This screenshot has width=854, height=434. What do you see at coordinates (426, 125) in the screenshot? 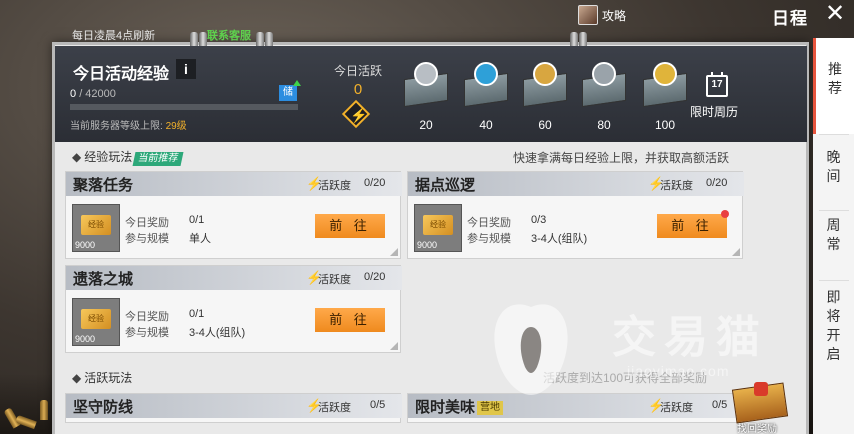
I see `milestone-value: 20` at bounding box center [426, 125].